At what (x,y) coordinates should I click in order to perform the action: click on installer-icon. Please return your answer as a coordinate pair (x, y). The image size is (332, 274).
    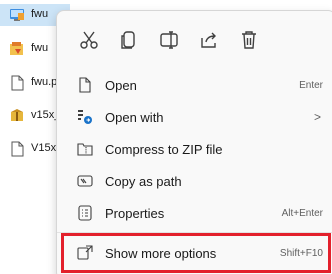
    Looking at the image, I should click on (17, 15).